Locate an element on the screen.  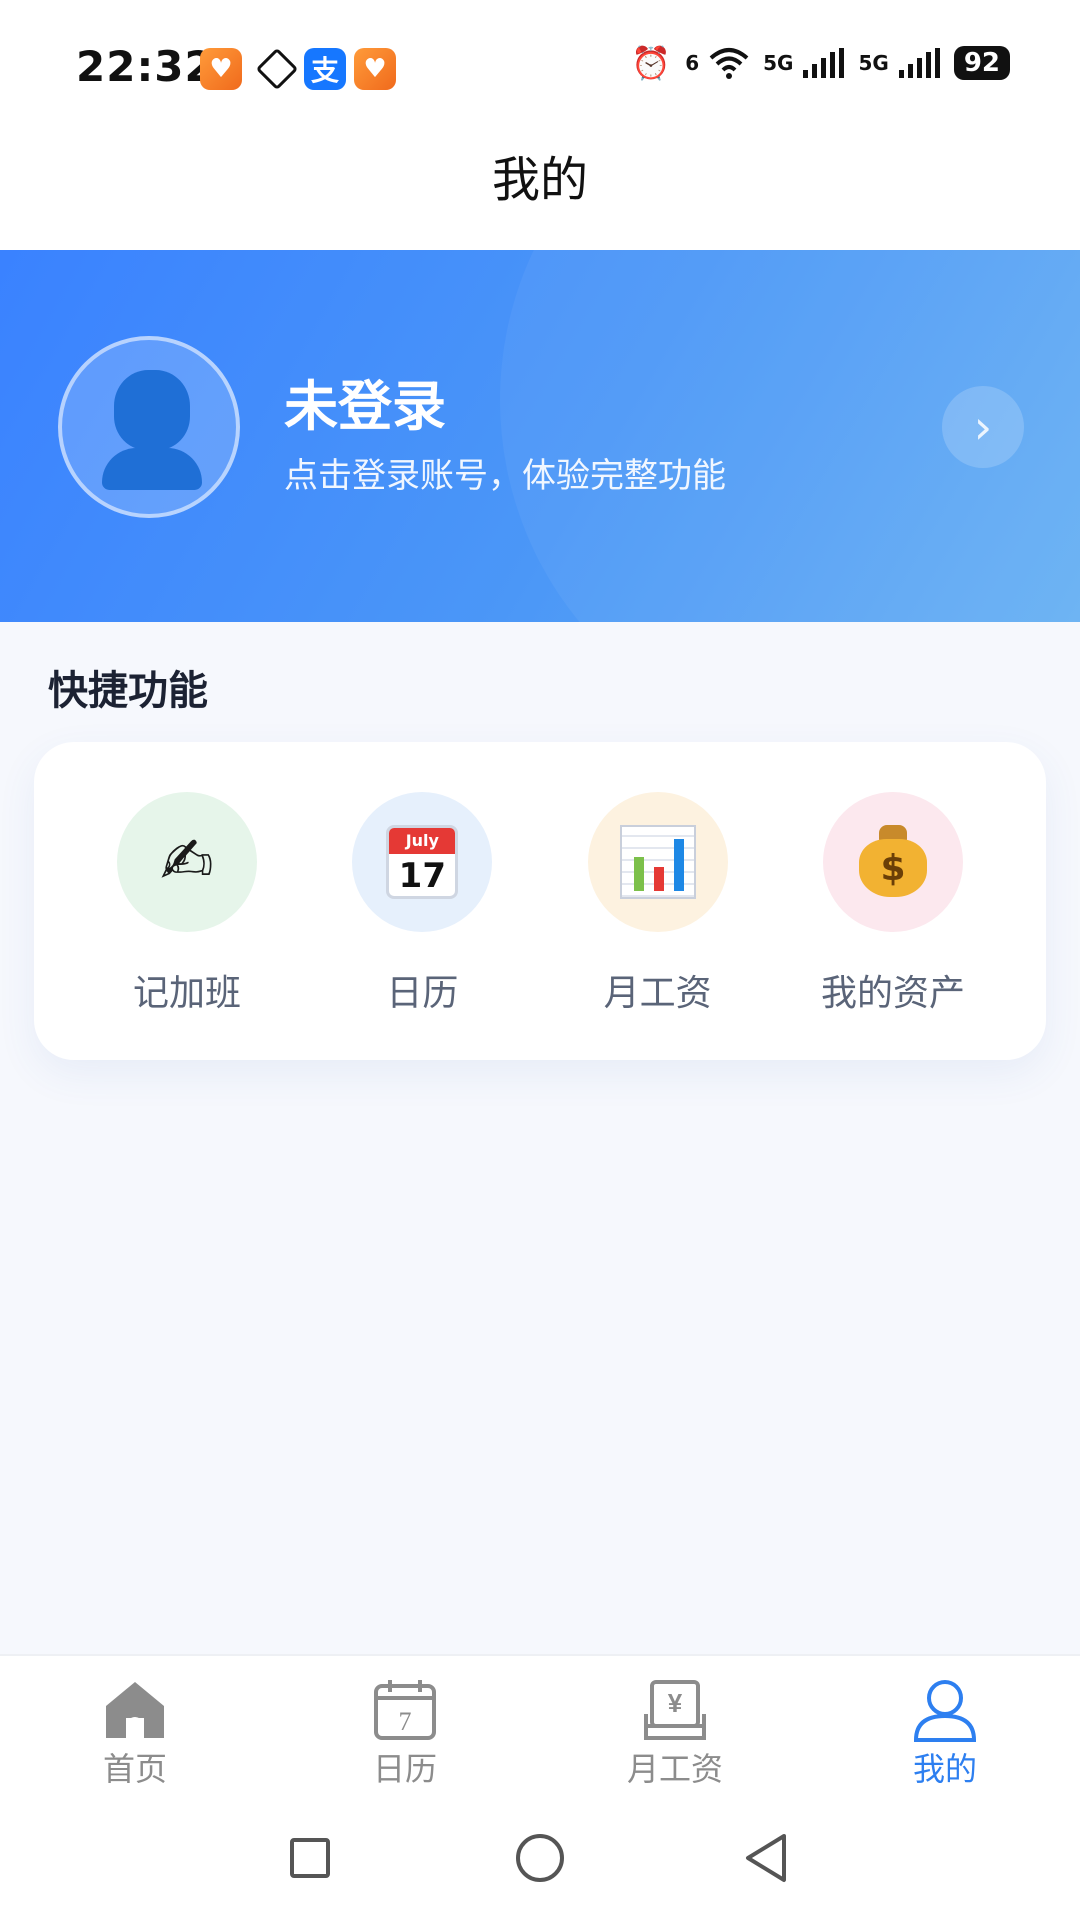
nav-label: 我的 is located at coordinates (945, 1767).